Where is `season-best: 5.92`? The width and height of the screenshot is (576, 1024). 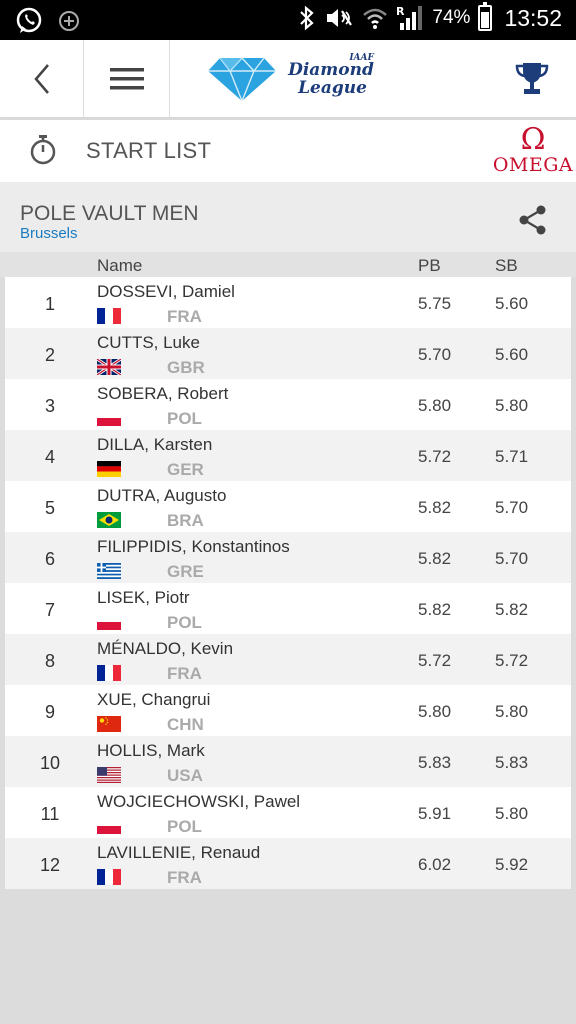
season-best: 5.92 is located at coordinates (512, 864).